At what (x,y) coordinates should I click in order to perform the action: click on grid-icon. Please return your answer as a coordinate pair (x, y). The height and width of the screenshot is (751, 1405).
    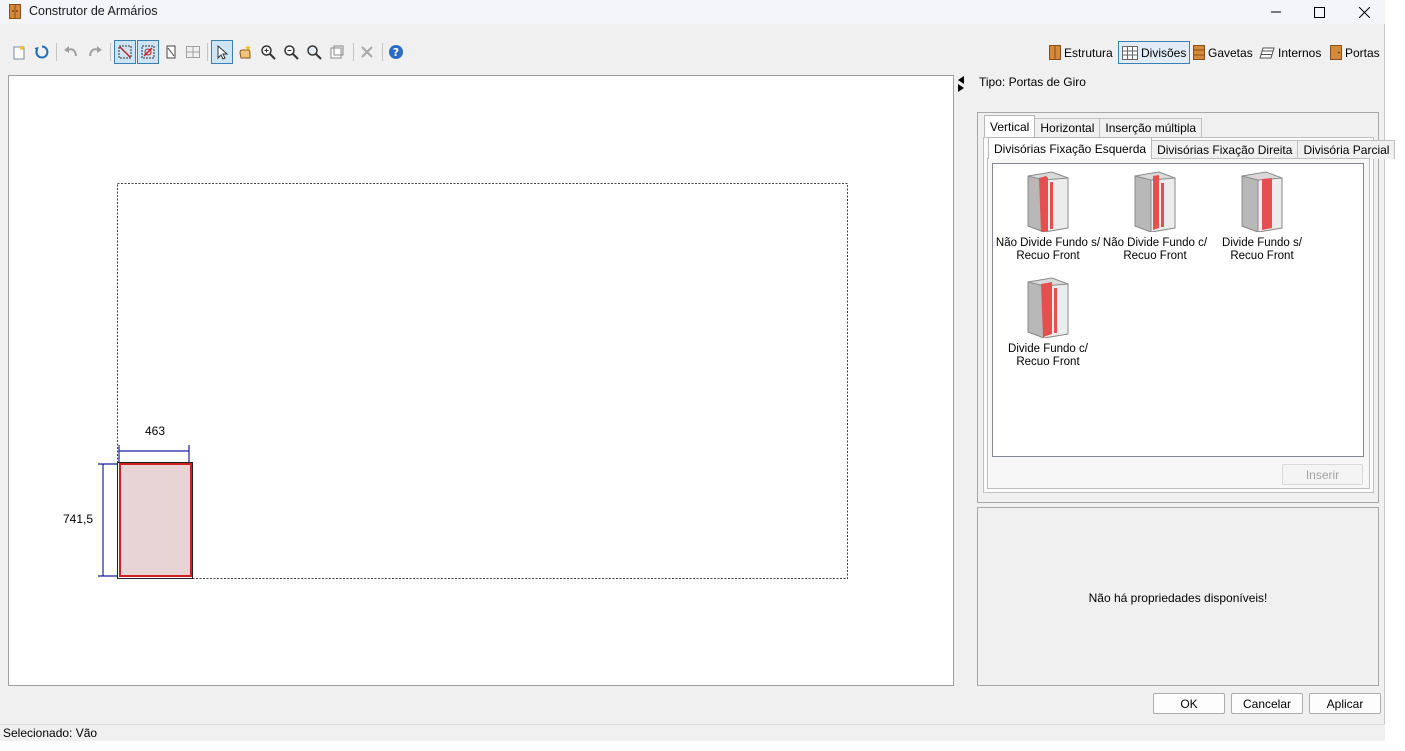
    Looking at the image, I should click on (193, 52).